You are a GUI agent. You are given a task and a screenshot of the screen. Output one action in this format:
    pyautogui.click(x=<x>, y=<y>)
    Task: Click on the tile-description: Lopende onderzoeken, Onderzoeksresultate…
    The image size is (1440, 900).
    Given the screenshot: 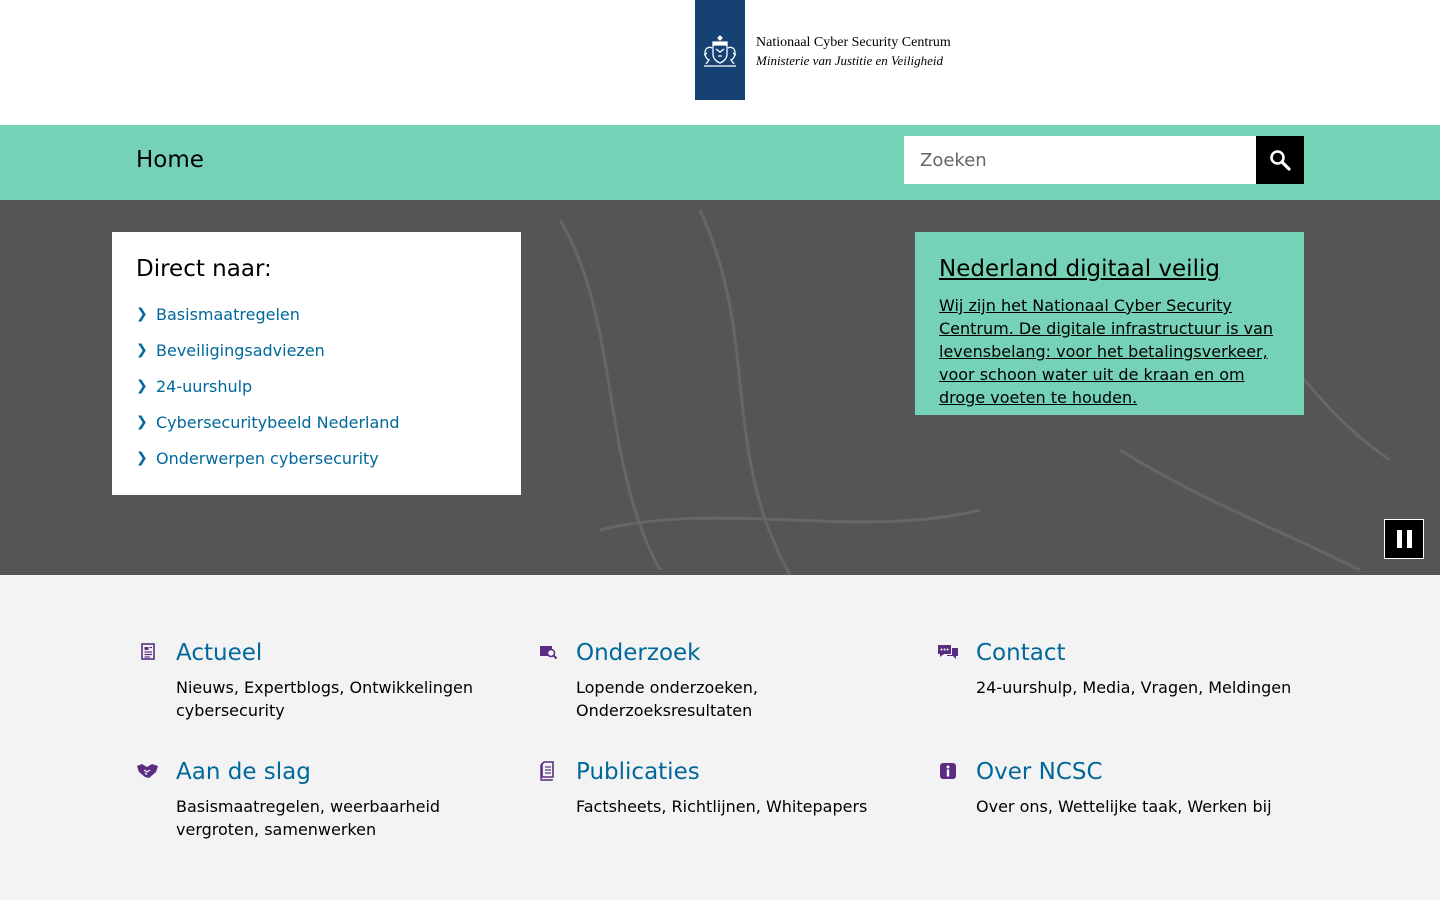 What is the action you would take?
    pyautogui.click(x=667, y=699)
    